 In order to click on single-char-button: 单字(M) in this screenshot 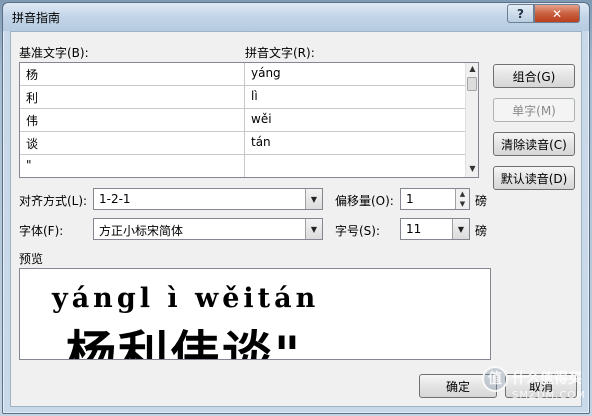, I will do `click(534, 110)`.